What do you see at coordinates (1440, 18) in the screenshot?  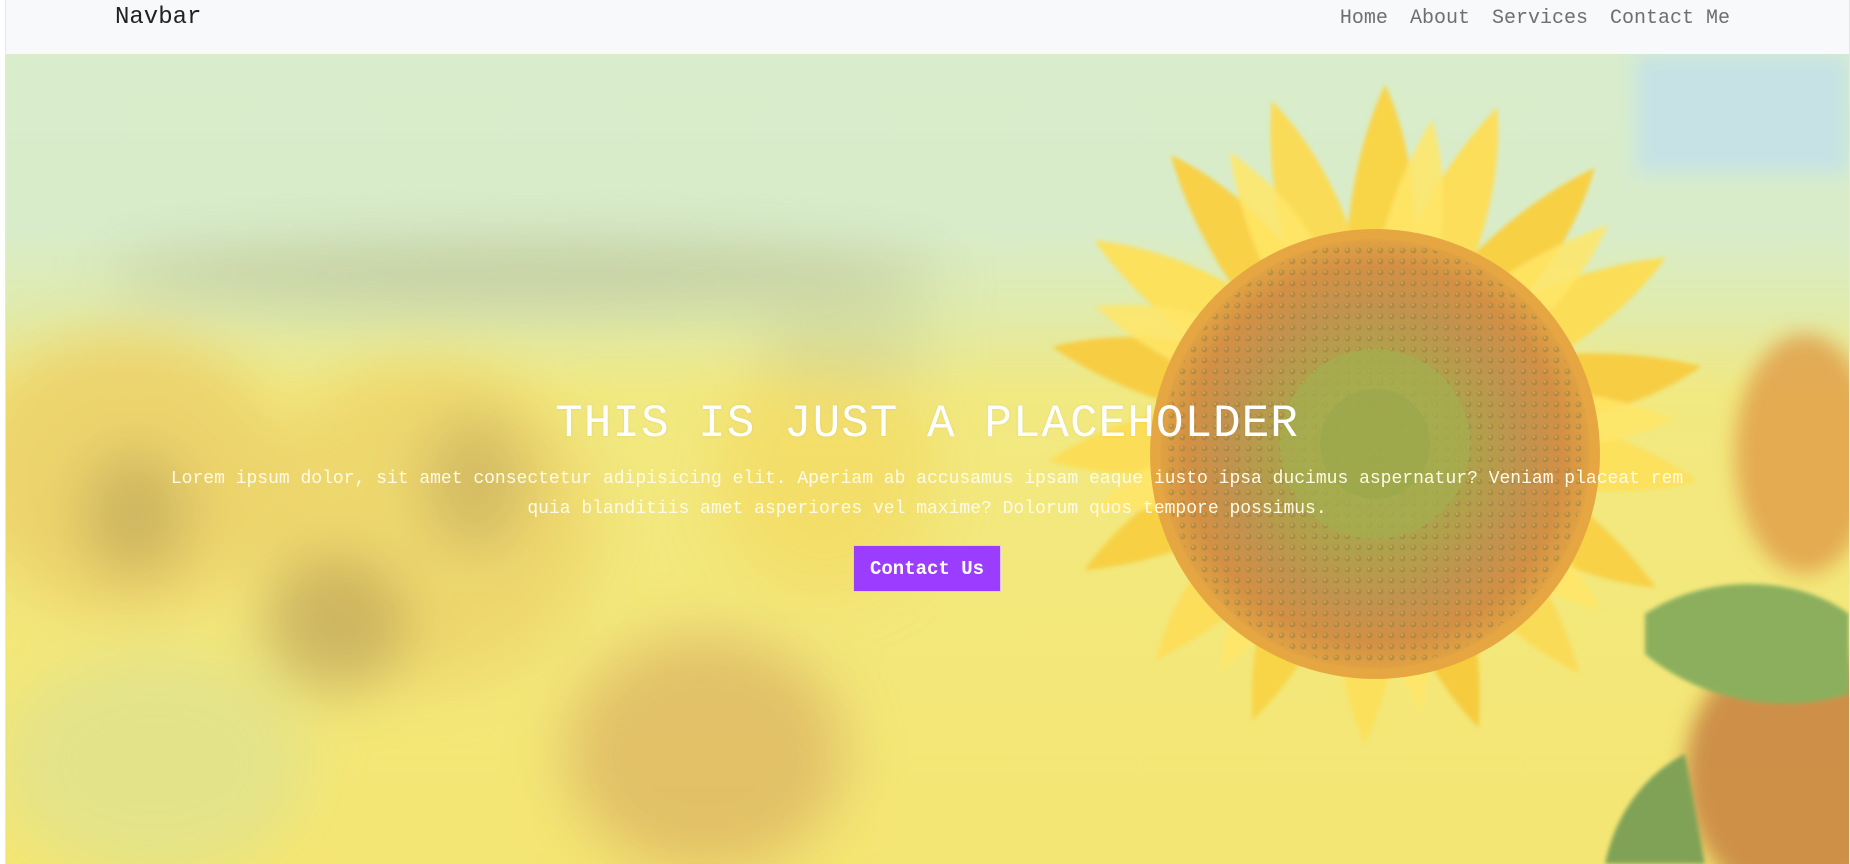 I see `nav-link-about: About` at bounding box center [1440, 18].